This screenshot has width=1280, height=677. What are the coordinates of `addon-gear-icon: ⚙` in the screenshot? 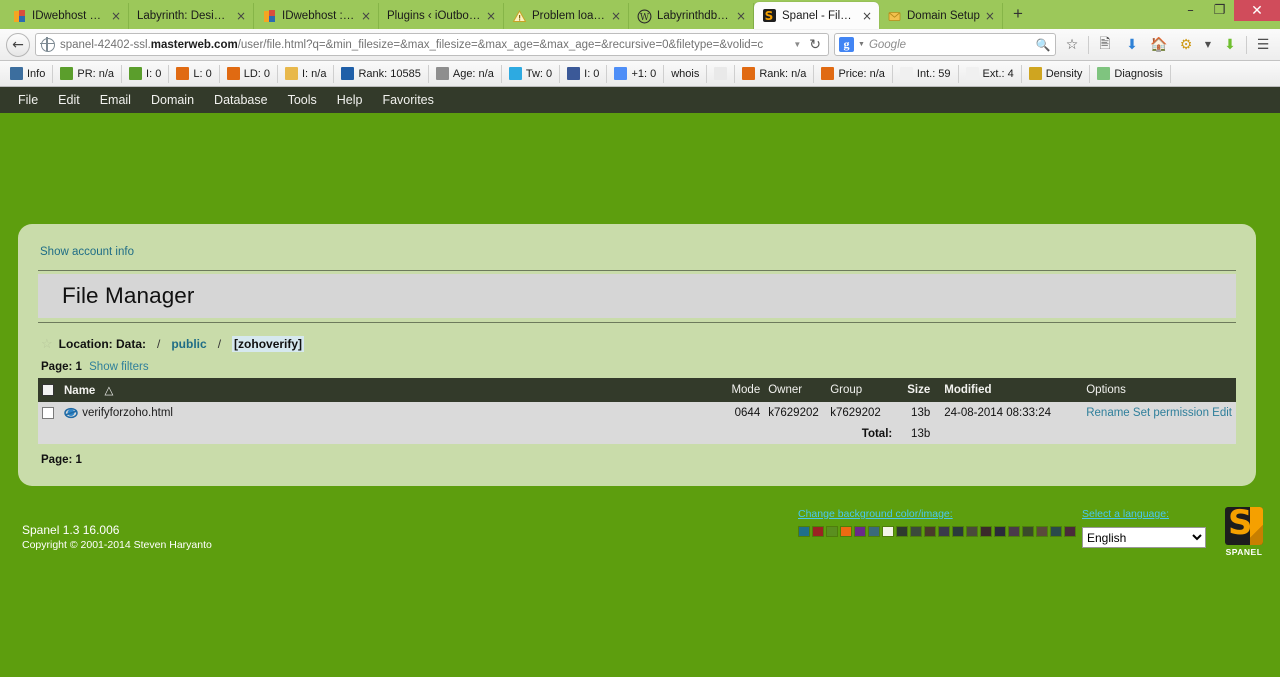 It's located at (1186, 45).